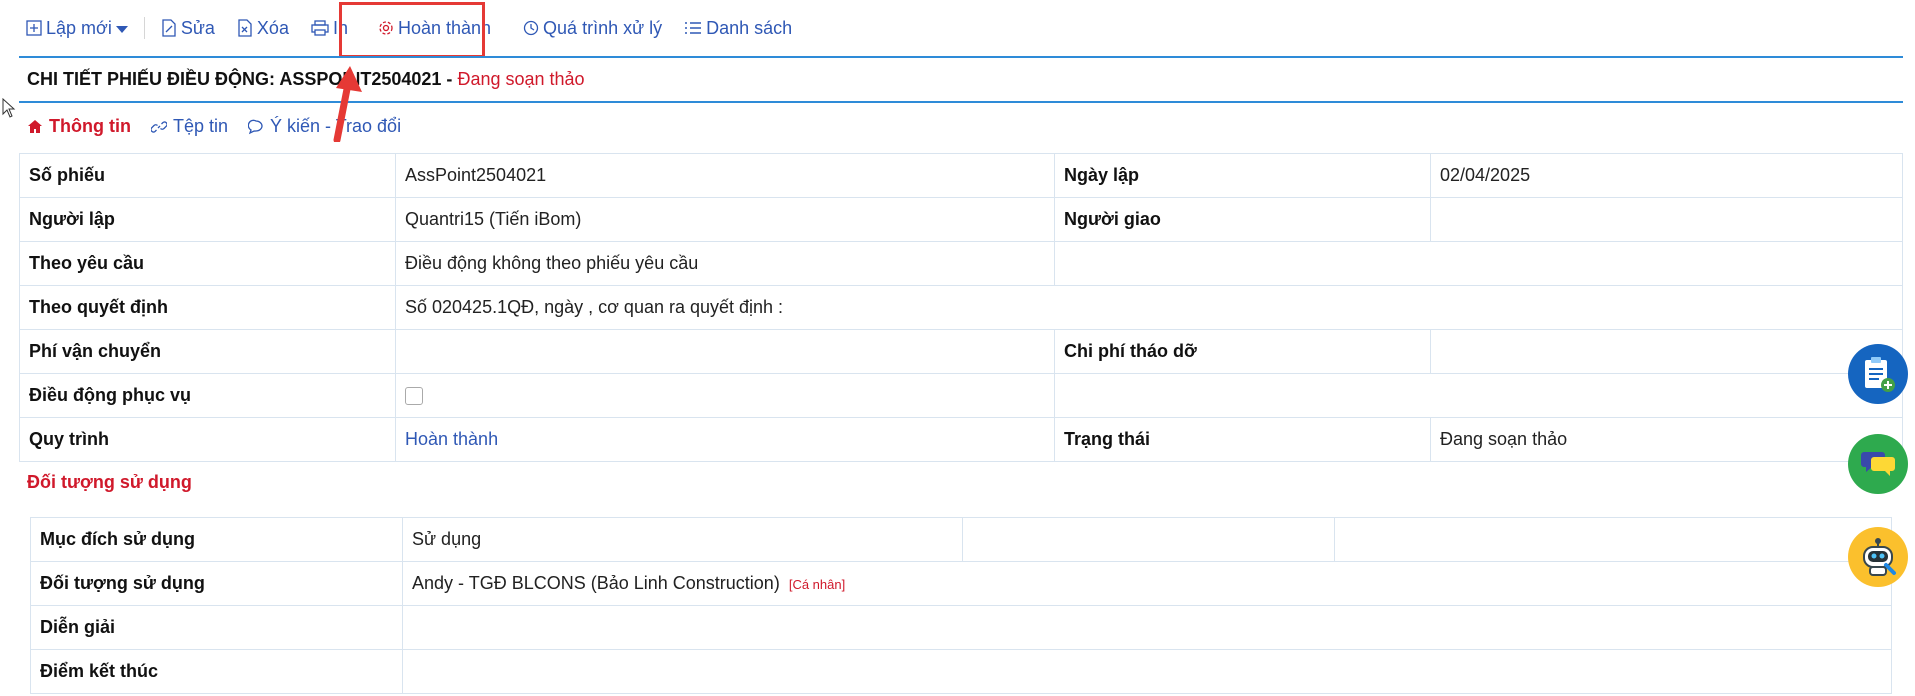 The height and width of the screenshot is (696, 1915). What do you see at coordinates (272, 27) in the screenshot?
I see `delete-button-label: Xóa` at bounding box center [272, 27].